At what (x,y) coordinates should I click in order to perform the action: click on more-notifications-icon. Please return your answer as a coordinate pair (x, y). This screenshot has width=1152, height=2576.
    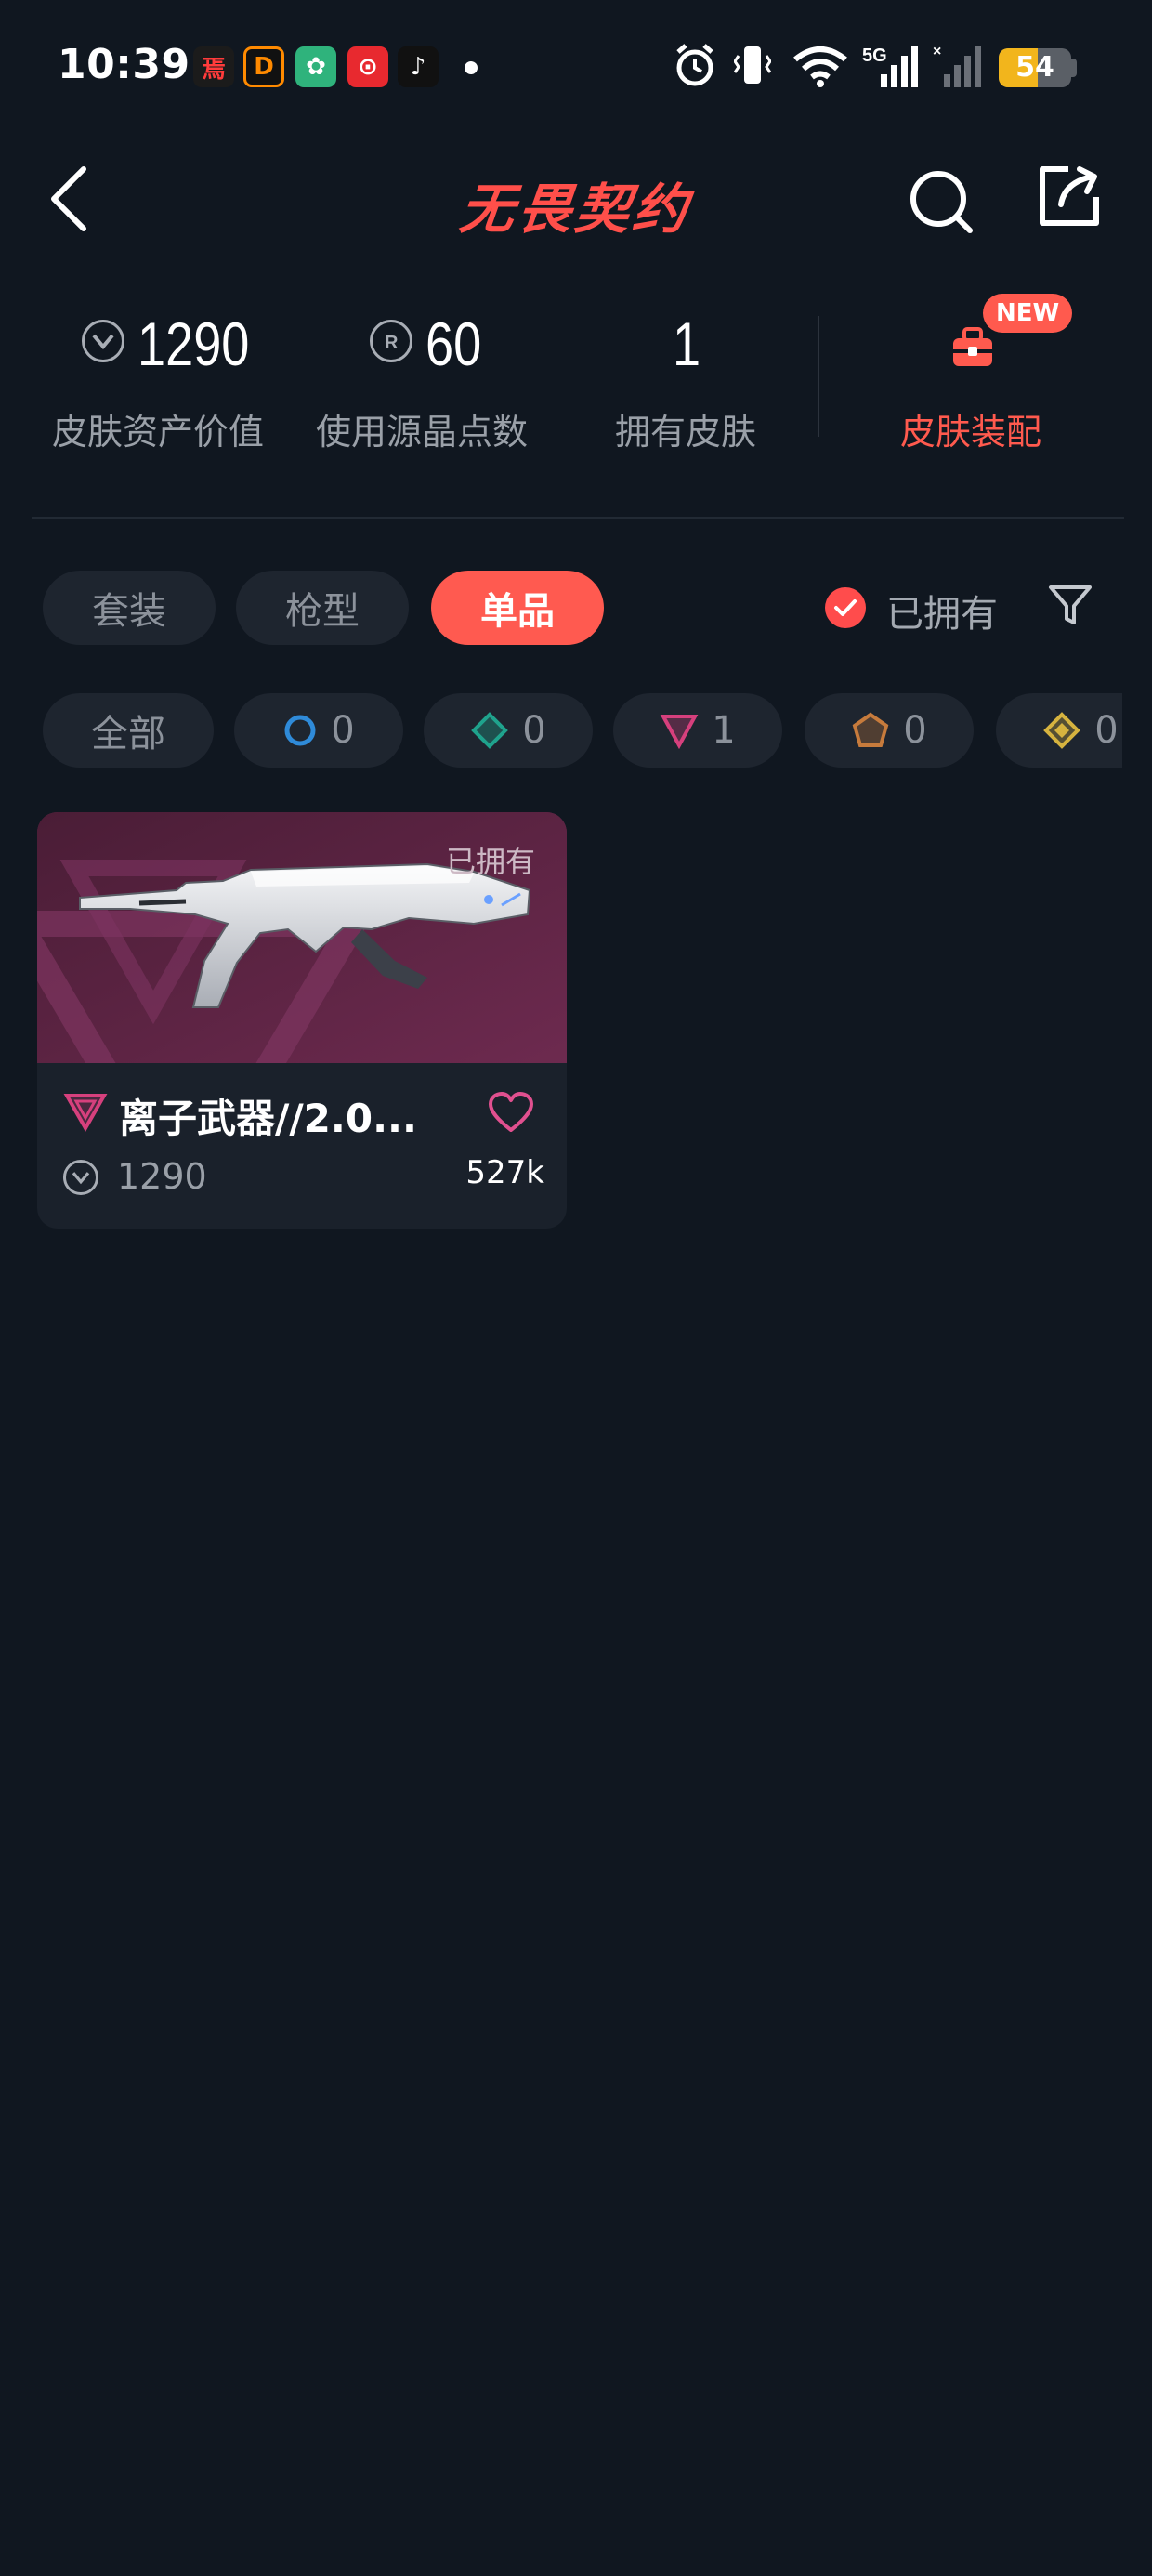
    Looking at the image, I should click on (471, 67).